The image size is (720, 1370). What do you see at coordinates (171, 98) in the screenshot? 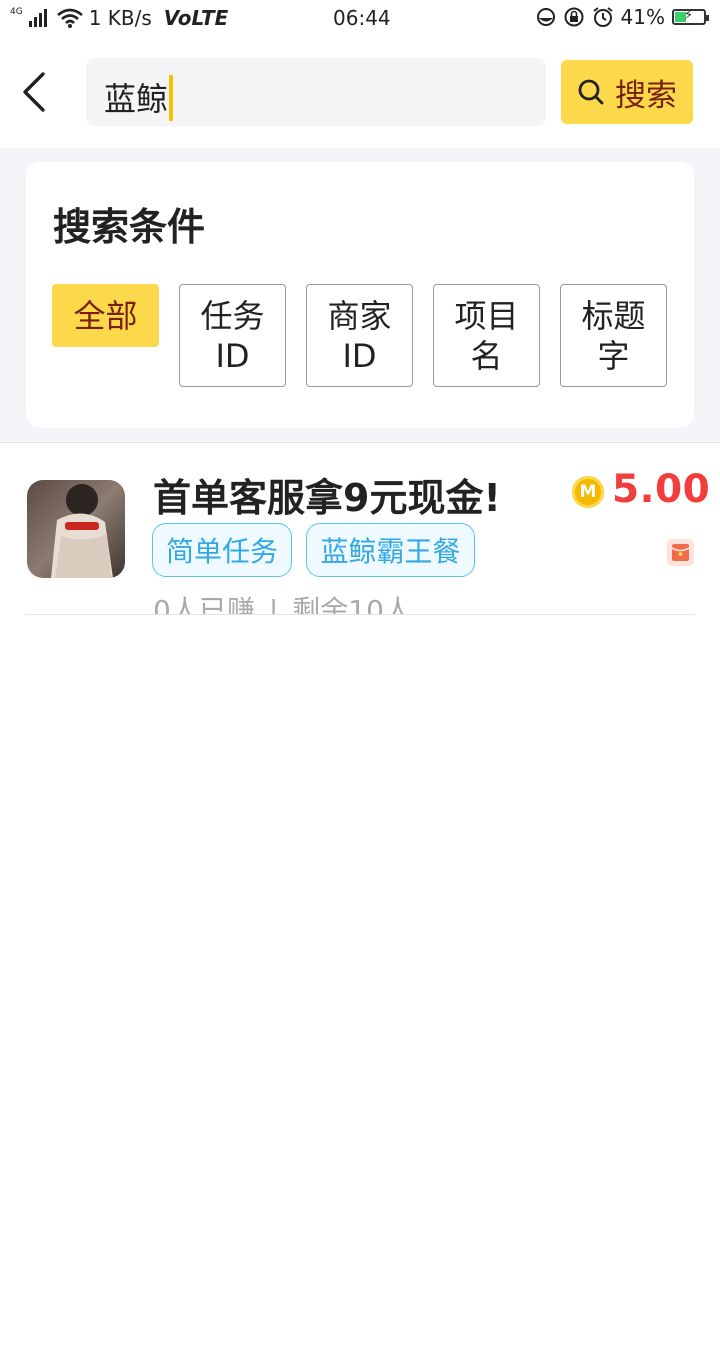
I see `text-cursor` at bounding box center [171, 98].